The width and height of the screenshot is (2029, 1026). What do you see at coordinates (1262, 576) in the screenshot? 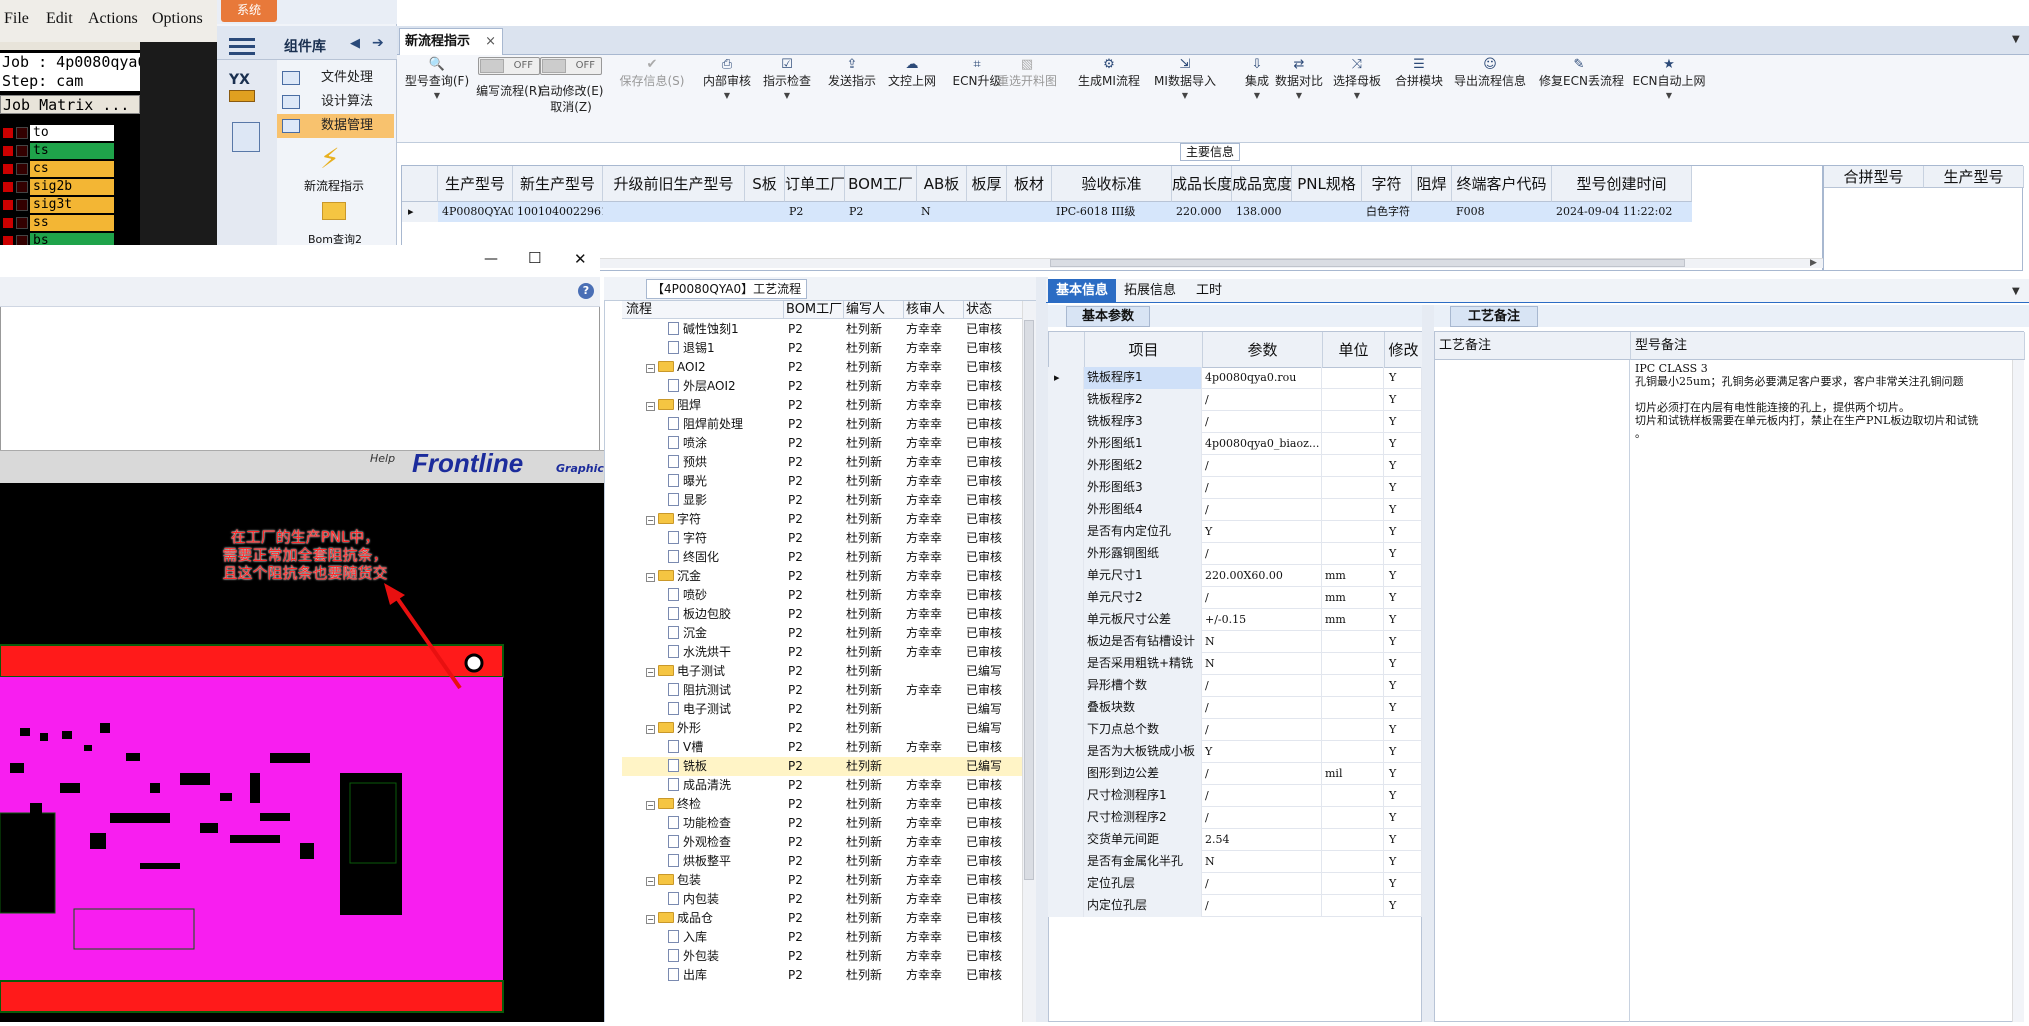
I see `param-value: 220.00X60.00` at bounding box center [1262, 576].